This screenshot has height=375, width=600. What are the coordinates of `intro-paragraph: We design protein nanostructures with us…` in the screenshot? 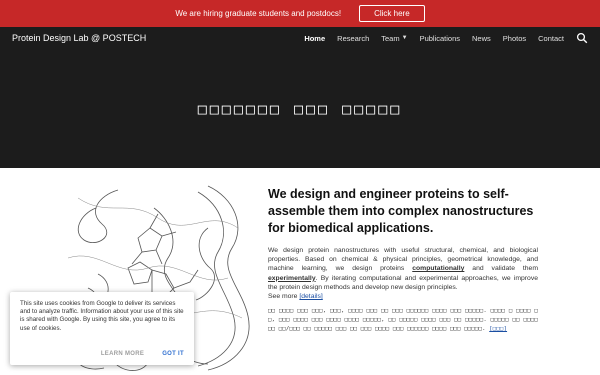 It's located at (403, 269).